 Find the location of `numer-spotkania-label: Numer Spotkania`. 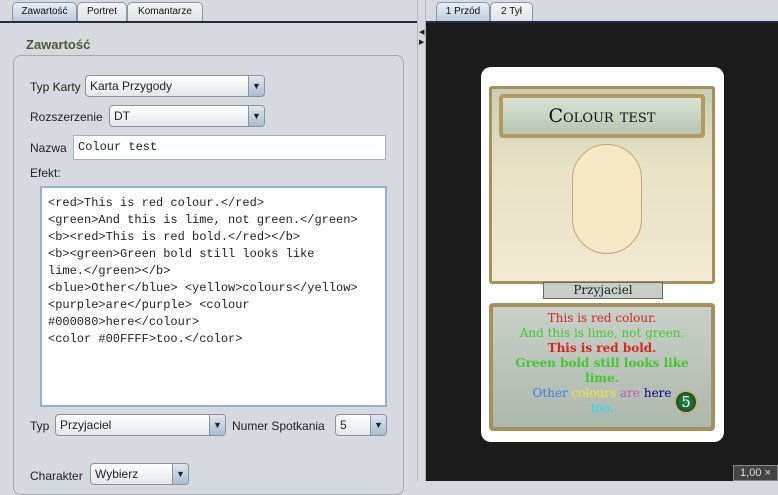

numer-spotkania-label: Numer Spotkania is located at coordinates (278, 426).